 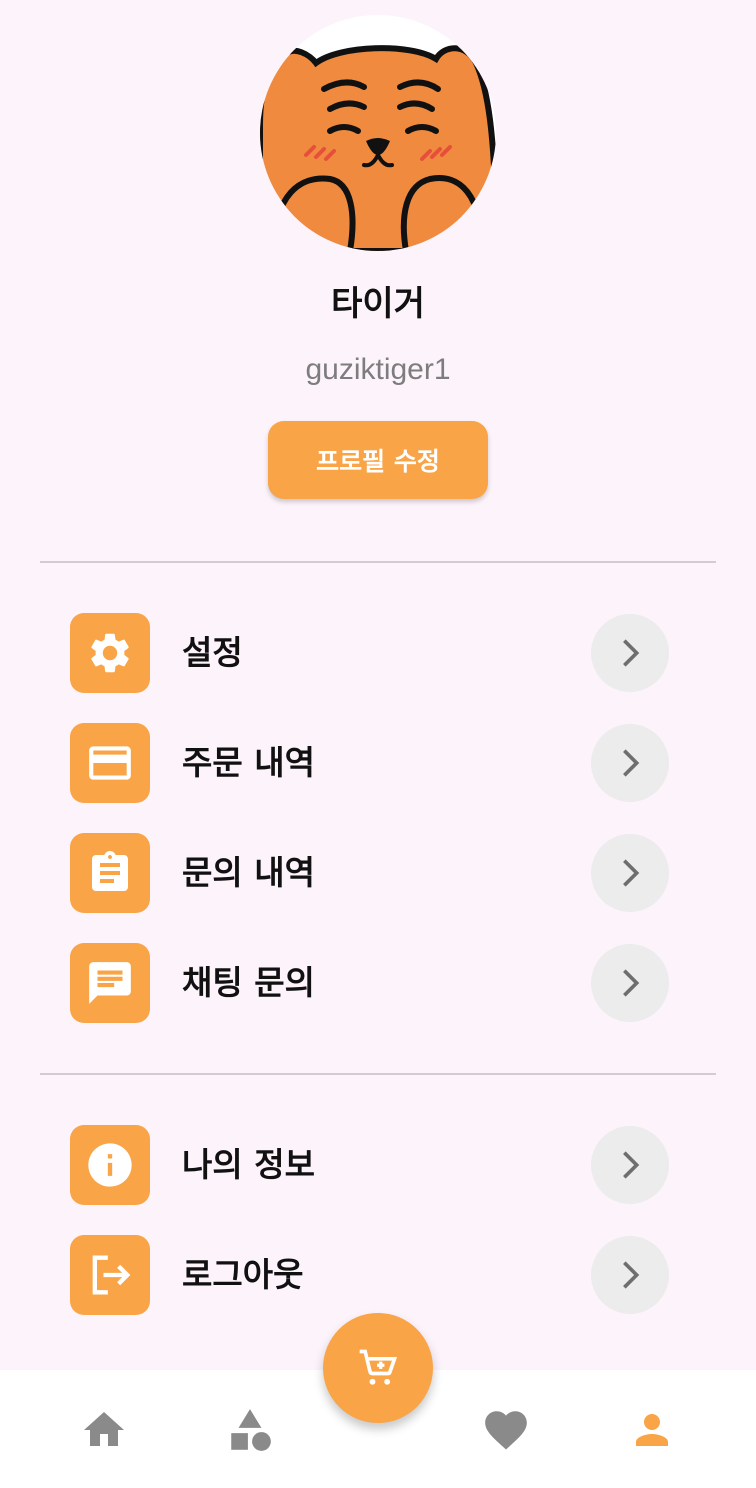 I want to click on menu-label: 설정, so click(x=212, y=652).